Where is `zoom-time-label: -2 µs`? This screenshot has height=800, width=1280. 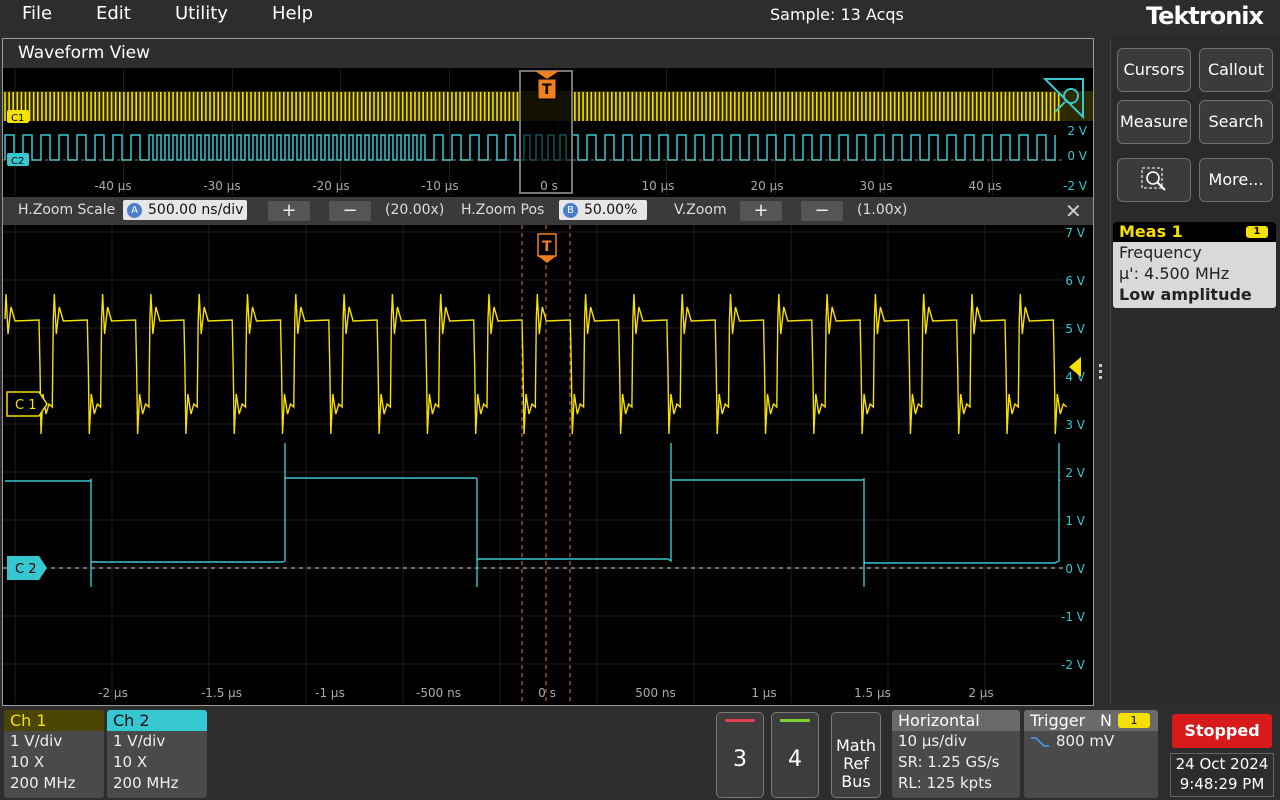
zoom-time-label: -2 µs is located at coordinates (113, 693).